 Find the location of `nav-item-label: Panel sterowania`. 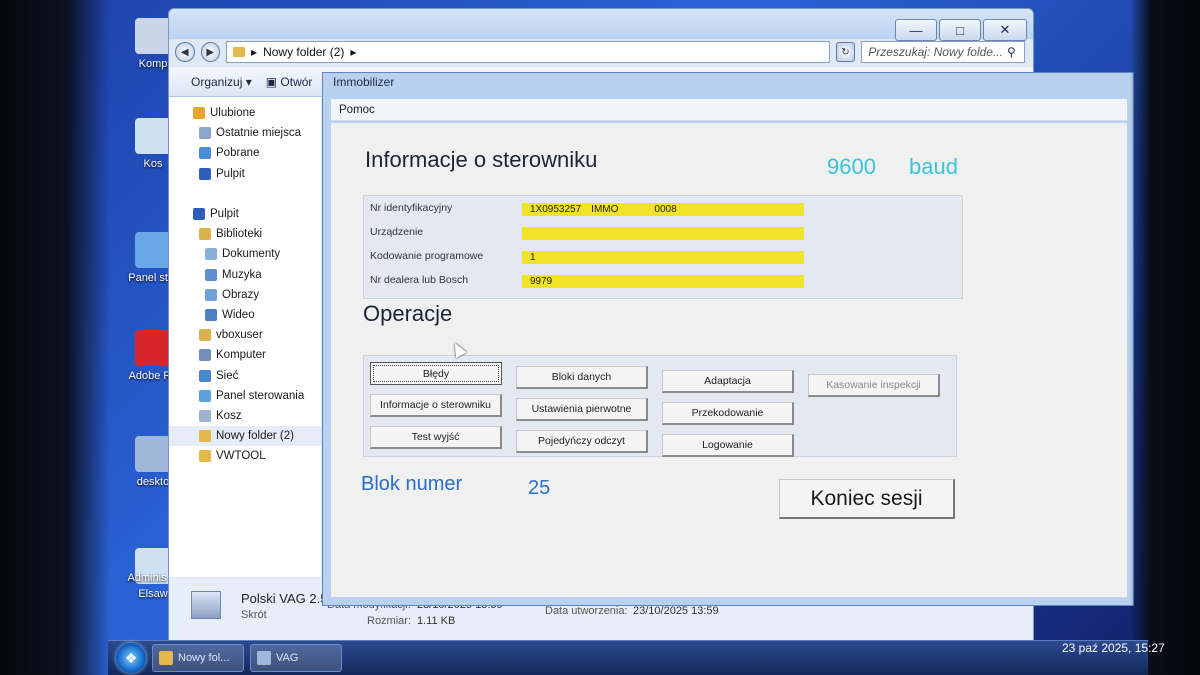

nav-item-label: Panel sterowania is located at coordinates (260, 395).